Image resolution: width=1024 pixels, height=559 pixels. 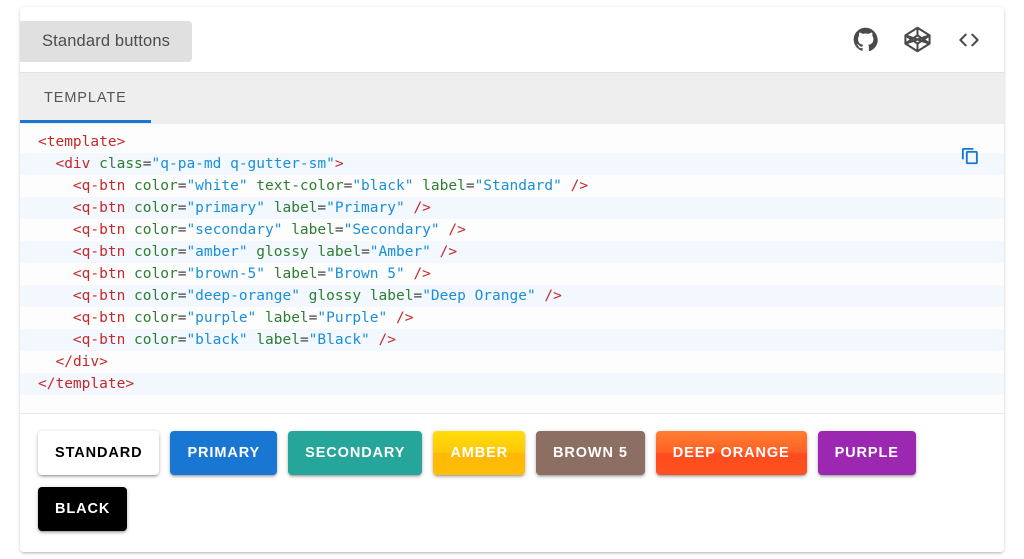 What do you see at coordinates (917, 40) in the screenshot?
I see `codepen-icon` at bounding box center [917, 40].